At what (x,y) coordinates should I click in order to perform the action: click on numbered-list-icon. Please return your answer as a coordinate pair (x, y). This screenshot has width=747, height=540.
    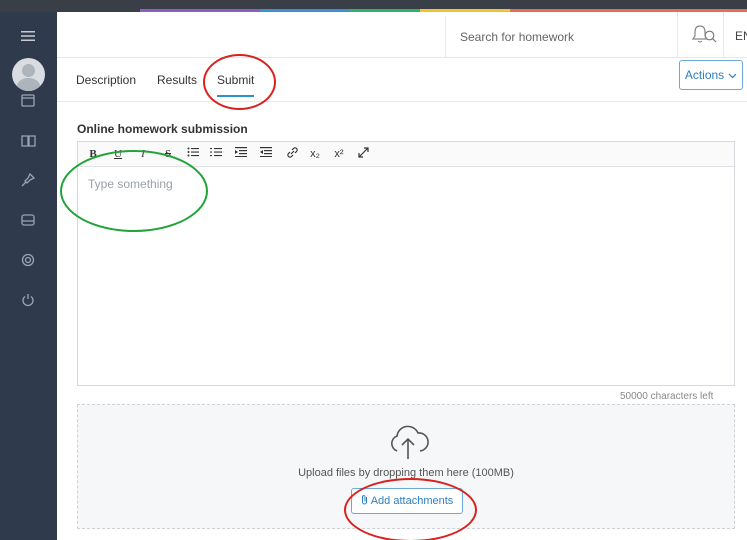
    Looking at the image, I should click on (216, 154).